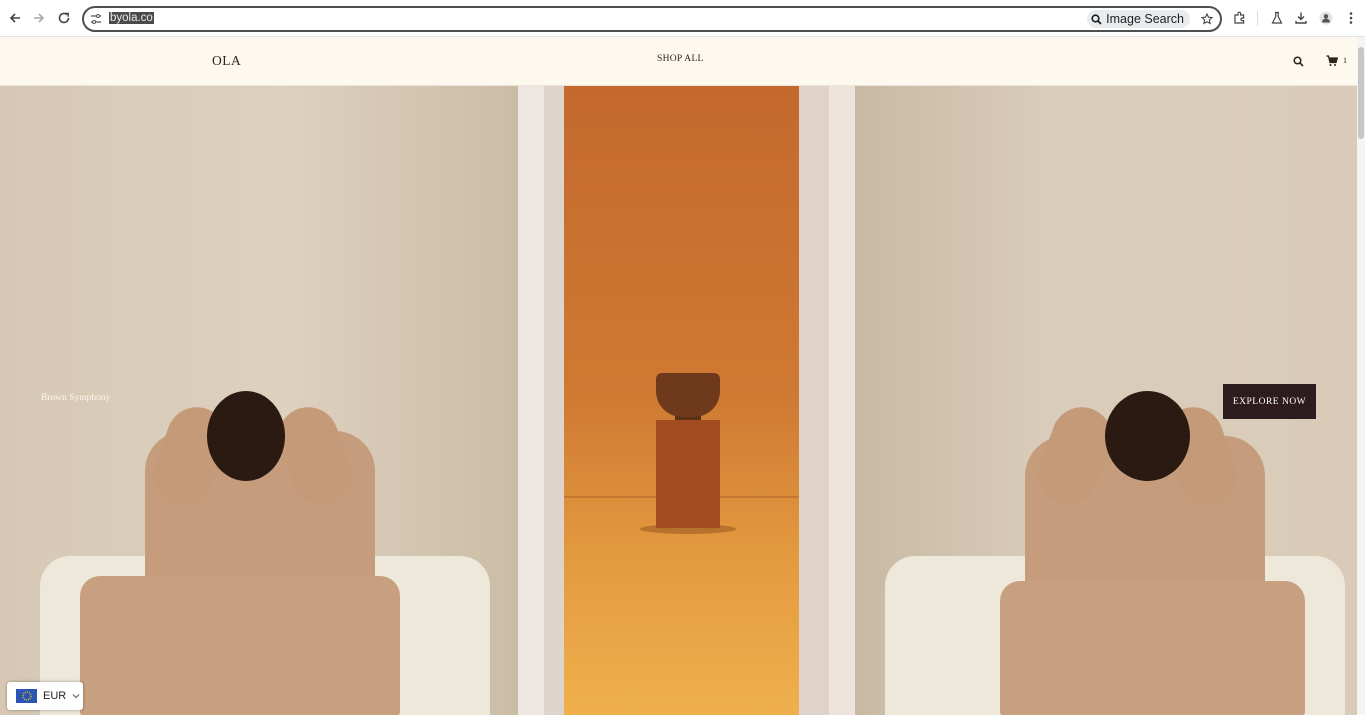 The height and width of the screenshot is (715, 1365). I want to click on doorway-wall-left-inner, so click(554, 400).